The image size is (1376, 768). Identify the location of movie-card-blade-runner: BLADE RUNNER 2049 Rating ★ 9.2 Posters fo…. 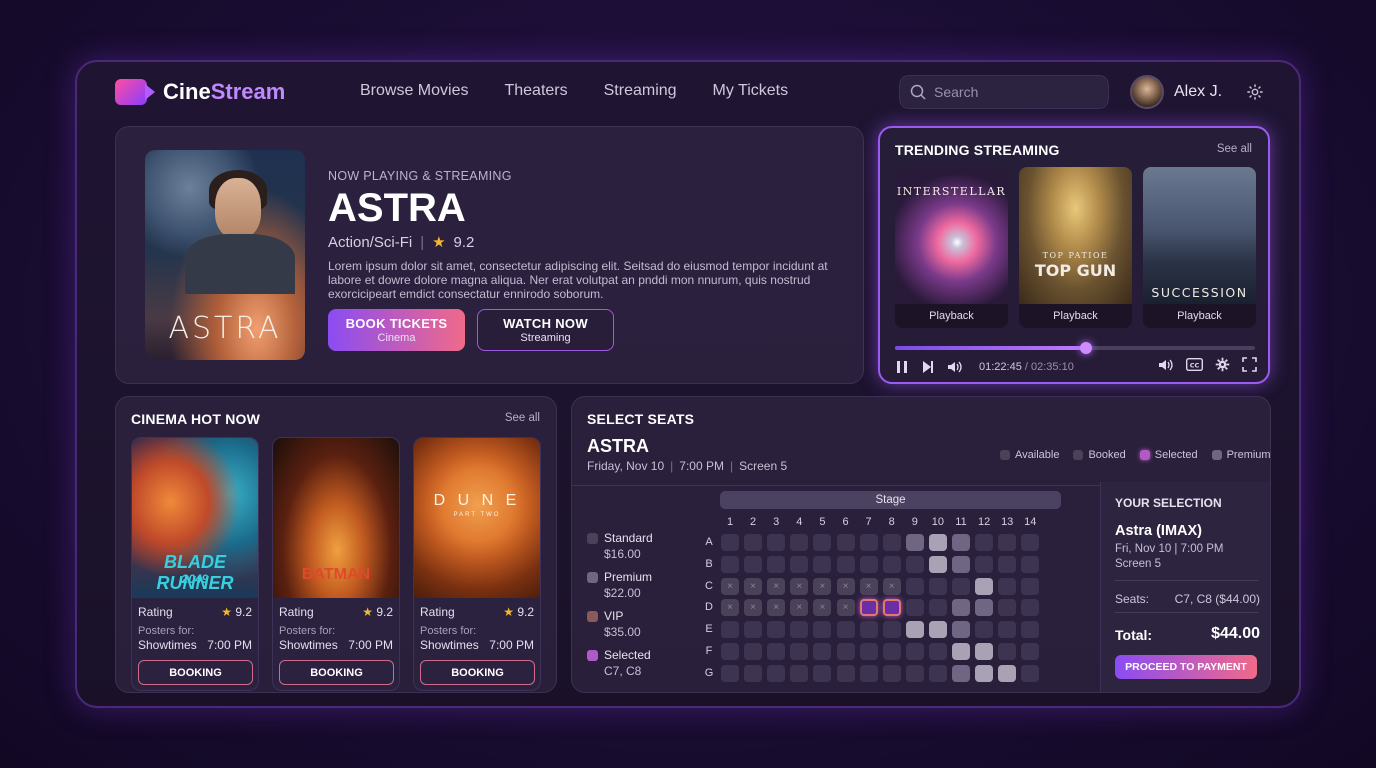
(195, 564).